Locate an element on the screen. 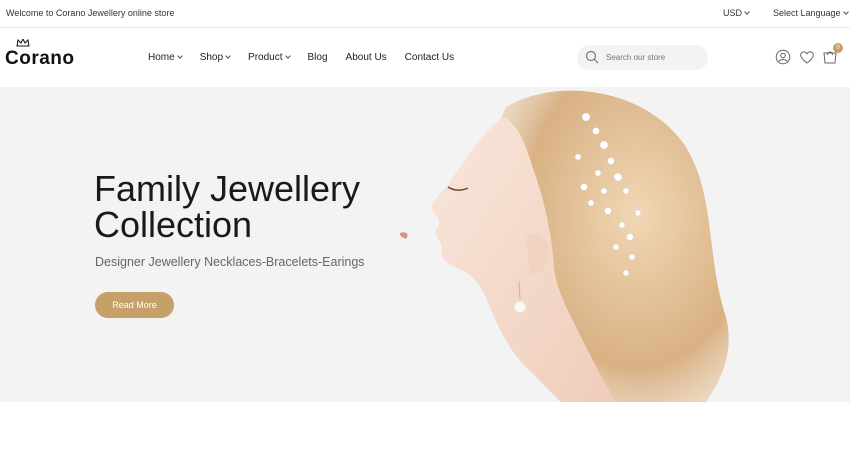 Image resolution: width=850 pixels, height=450 pixels. nav-home: Home is located at coordinates (165, 57).